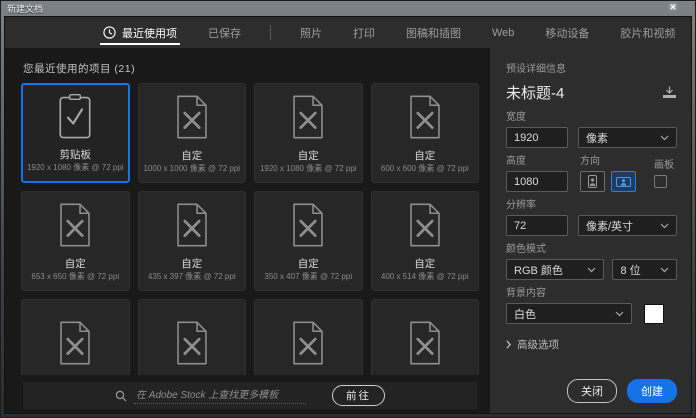 Image resolution: width=696 pixels, height=418 pixels. Describe the element at coordinates (308, 276) in the screenshot. I see `tile-spec: 350 x 407 像素 @ 72 ppi` at that location.